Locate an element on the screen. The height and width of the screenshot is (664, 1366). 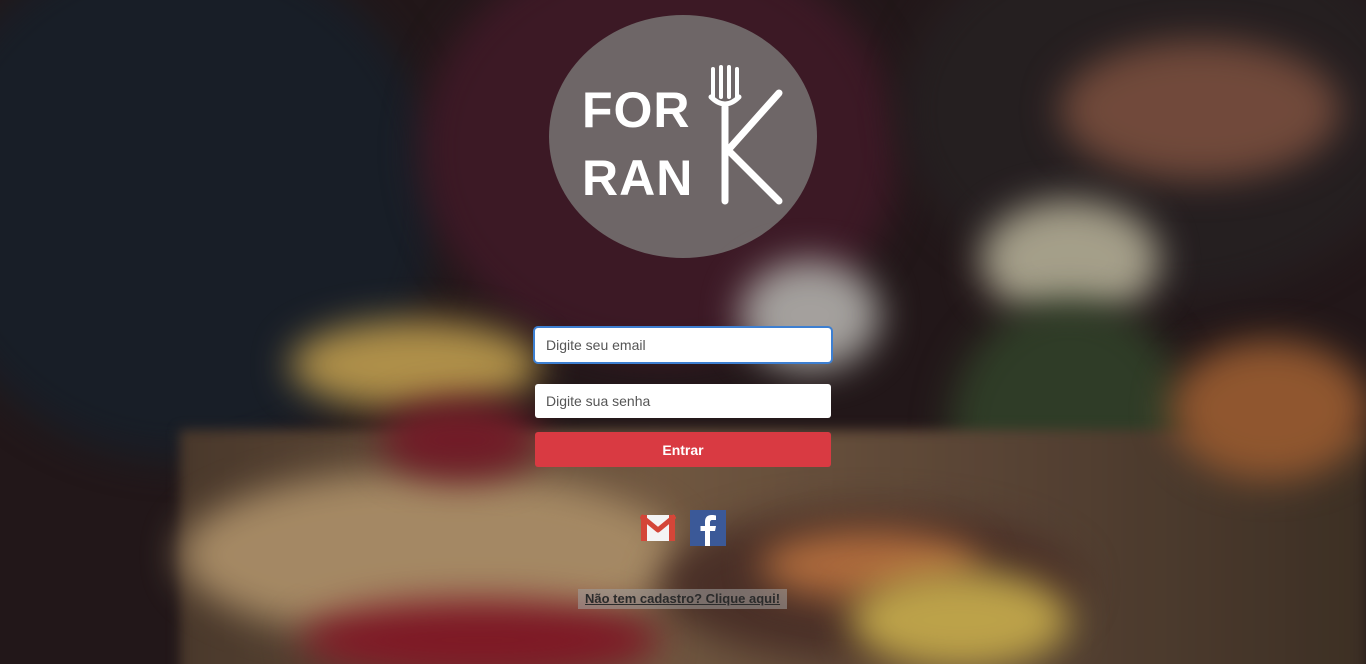
logo-line2: RAN is located at coordinates (638, 178).